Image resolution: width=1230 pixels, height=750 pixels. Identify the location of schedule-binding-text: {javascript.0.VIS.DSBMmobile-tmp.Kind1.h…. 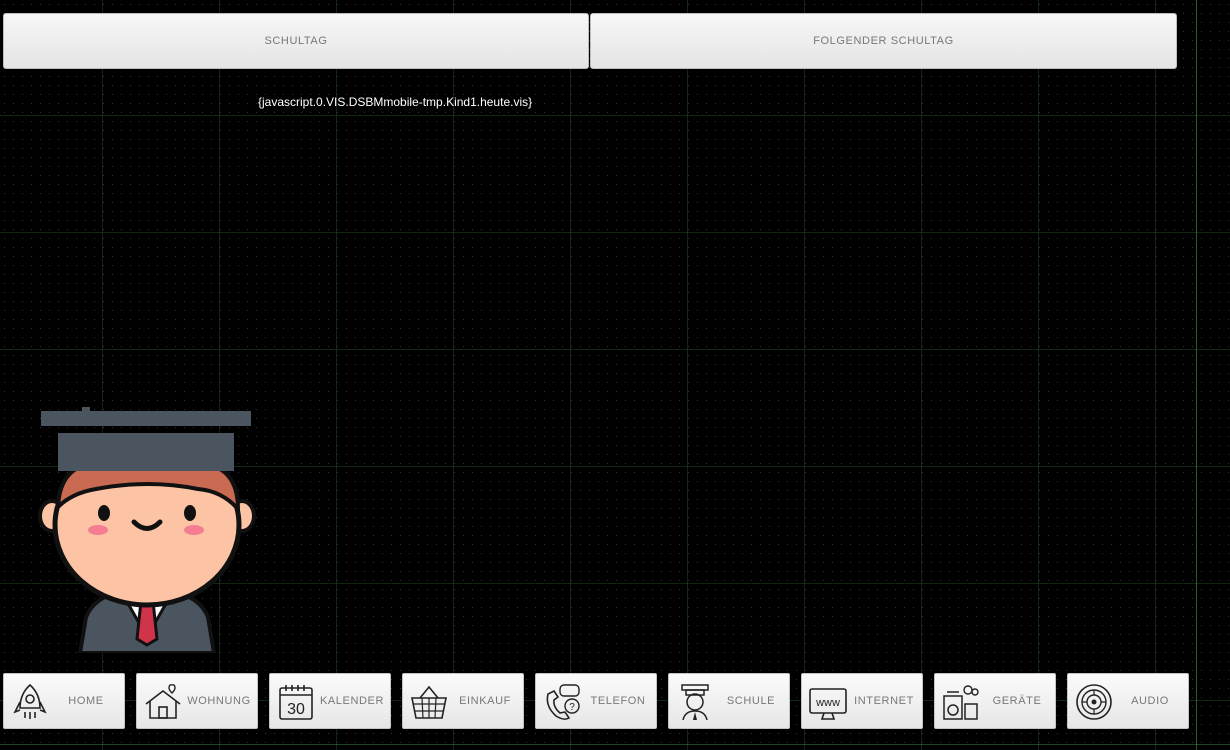
(395, 102).